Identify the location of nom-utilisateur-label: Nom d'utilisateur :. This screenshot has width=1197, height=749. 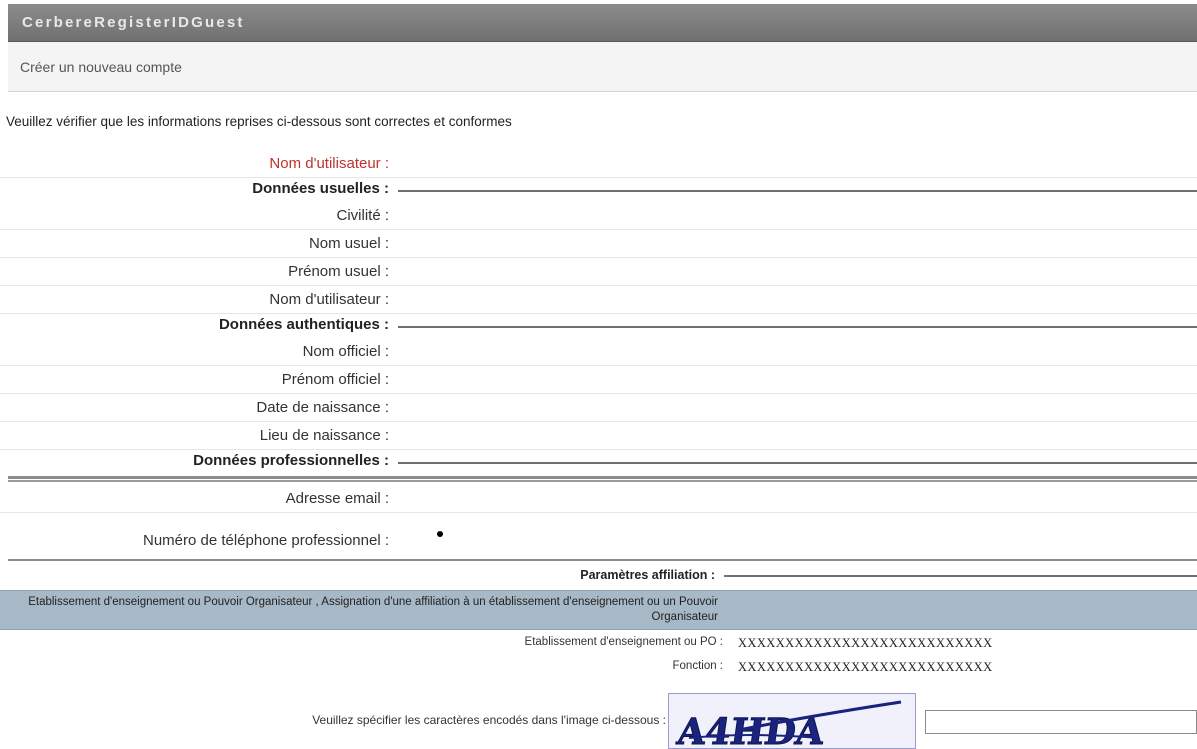
(329, 299).